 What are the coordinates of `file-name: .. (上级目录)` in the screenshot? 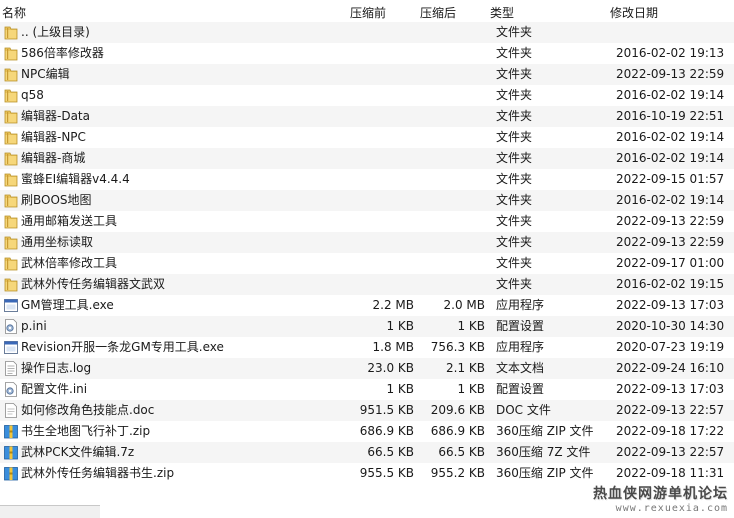 It's located at (55, 32).